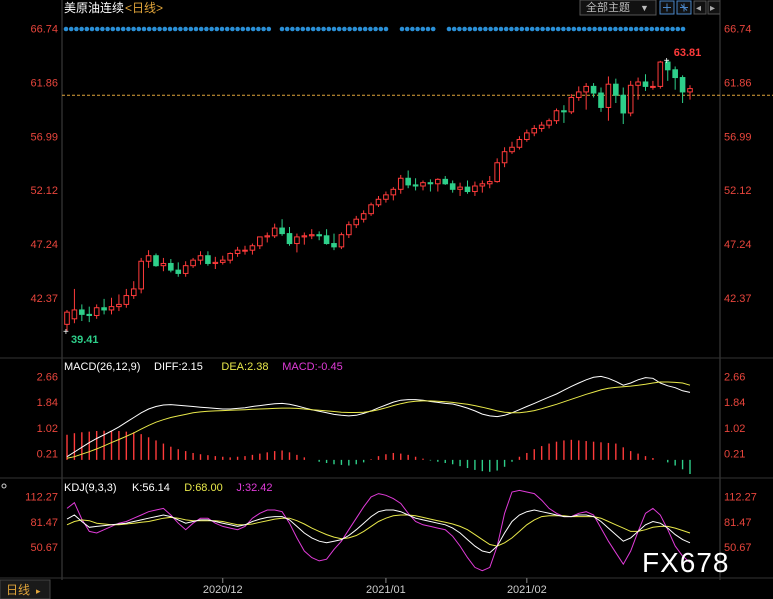  Describe the element at coordinates (738, 137) in the screenshot. I see `price-tick-right-2: 56.99` at that location.